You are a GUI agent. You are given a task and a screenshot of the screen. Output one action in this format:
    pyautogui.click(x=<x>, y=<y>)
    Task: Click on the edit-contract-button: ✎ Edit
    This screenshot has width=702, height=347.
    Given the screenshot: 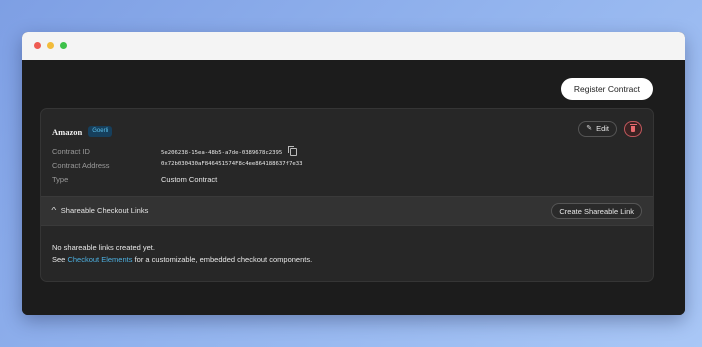 What is the action you would take?
    pyautogui.click(x=597, y=129)
    